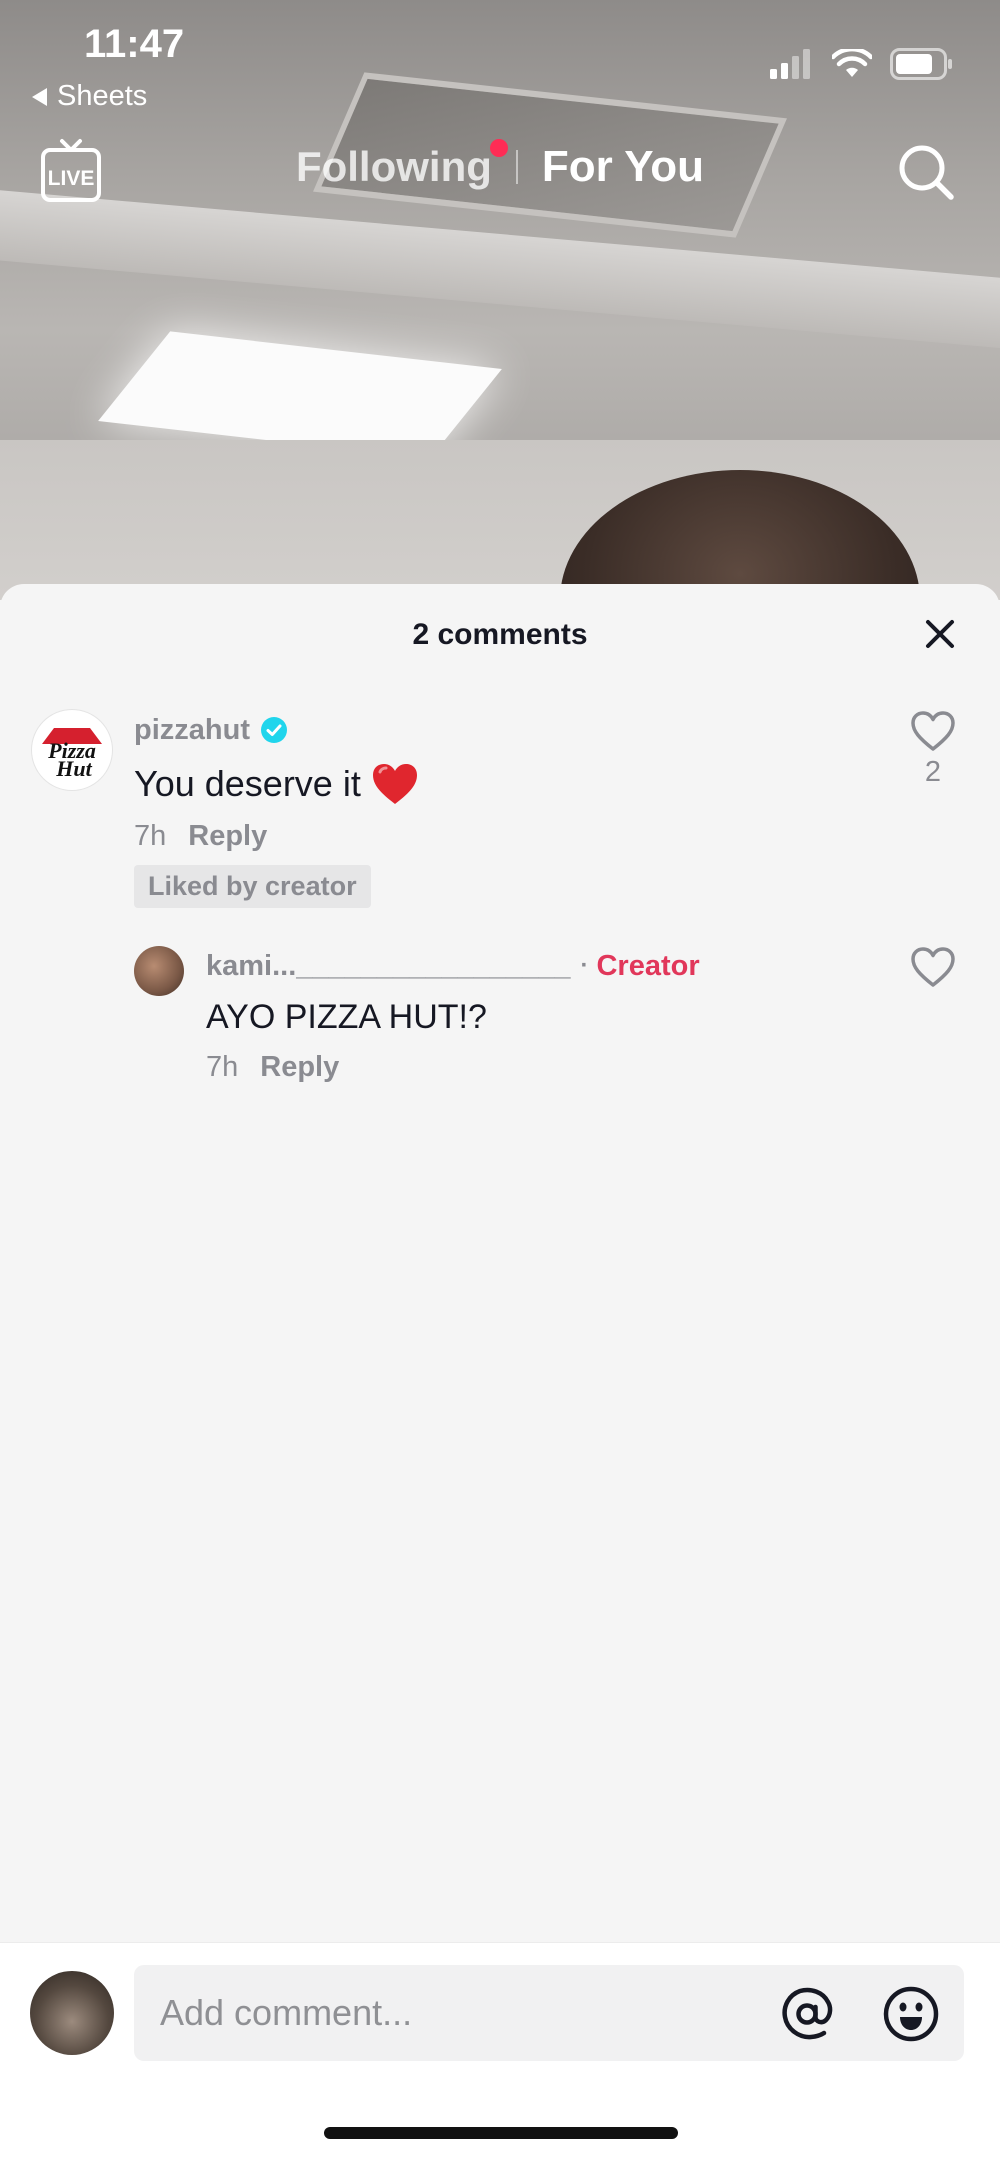 This screenshot has height=2164, width=1000. What do you see at coordinates (393, 166) in the screenshot?
I see `tab-following-label: Following` at bounding box center [393, 166].